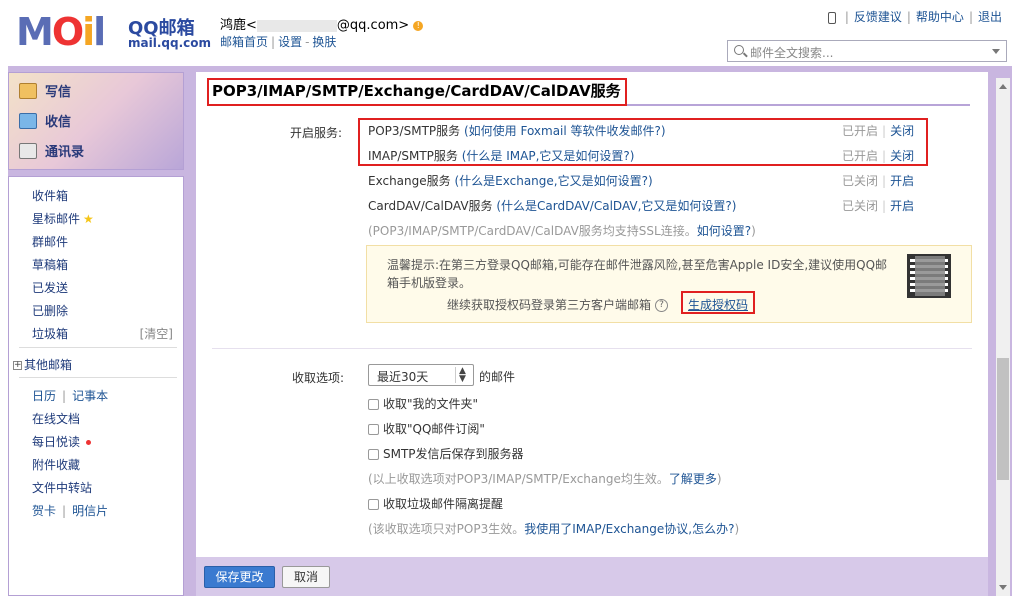  Describe the element at coordinates (61, 32) in the screenshot. I see `logo-mark: MOil` at that location.